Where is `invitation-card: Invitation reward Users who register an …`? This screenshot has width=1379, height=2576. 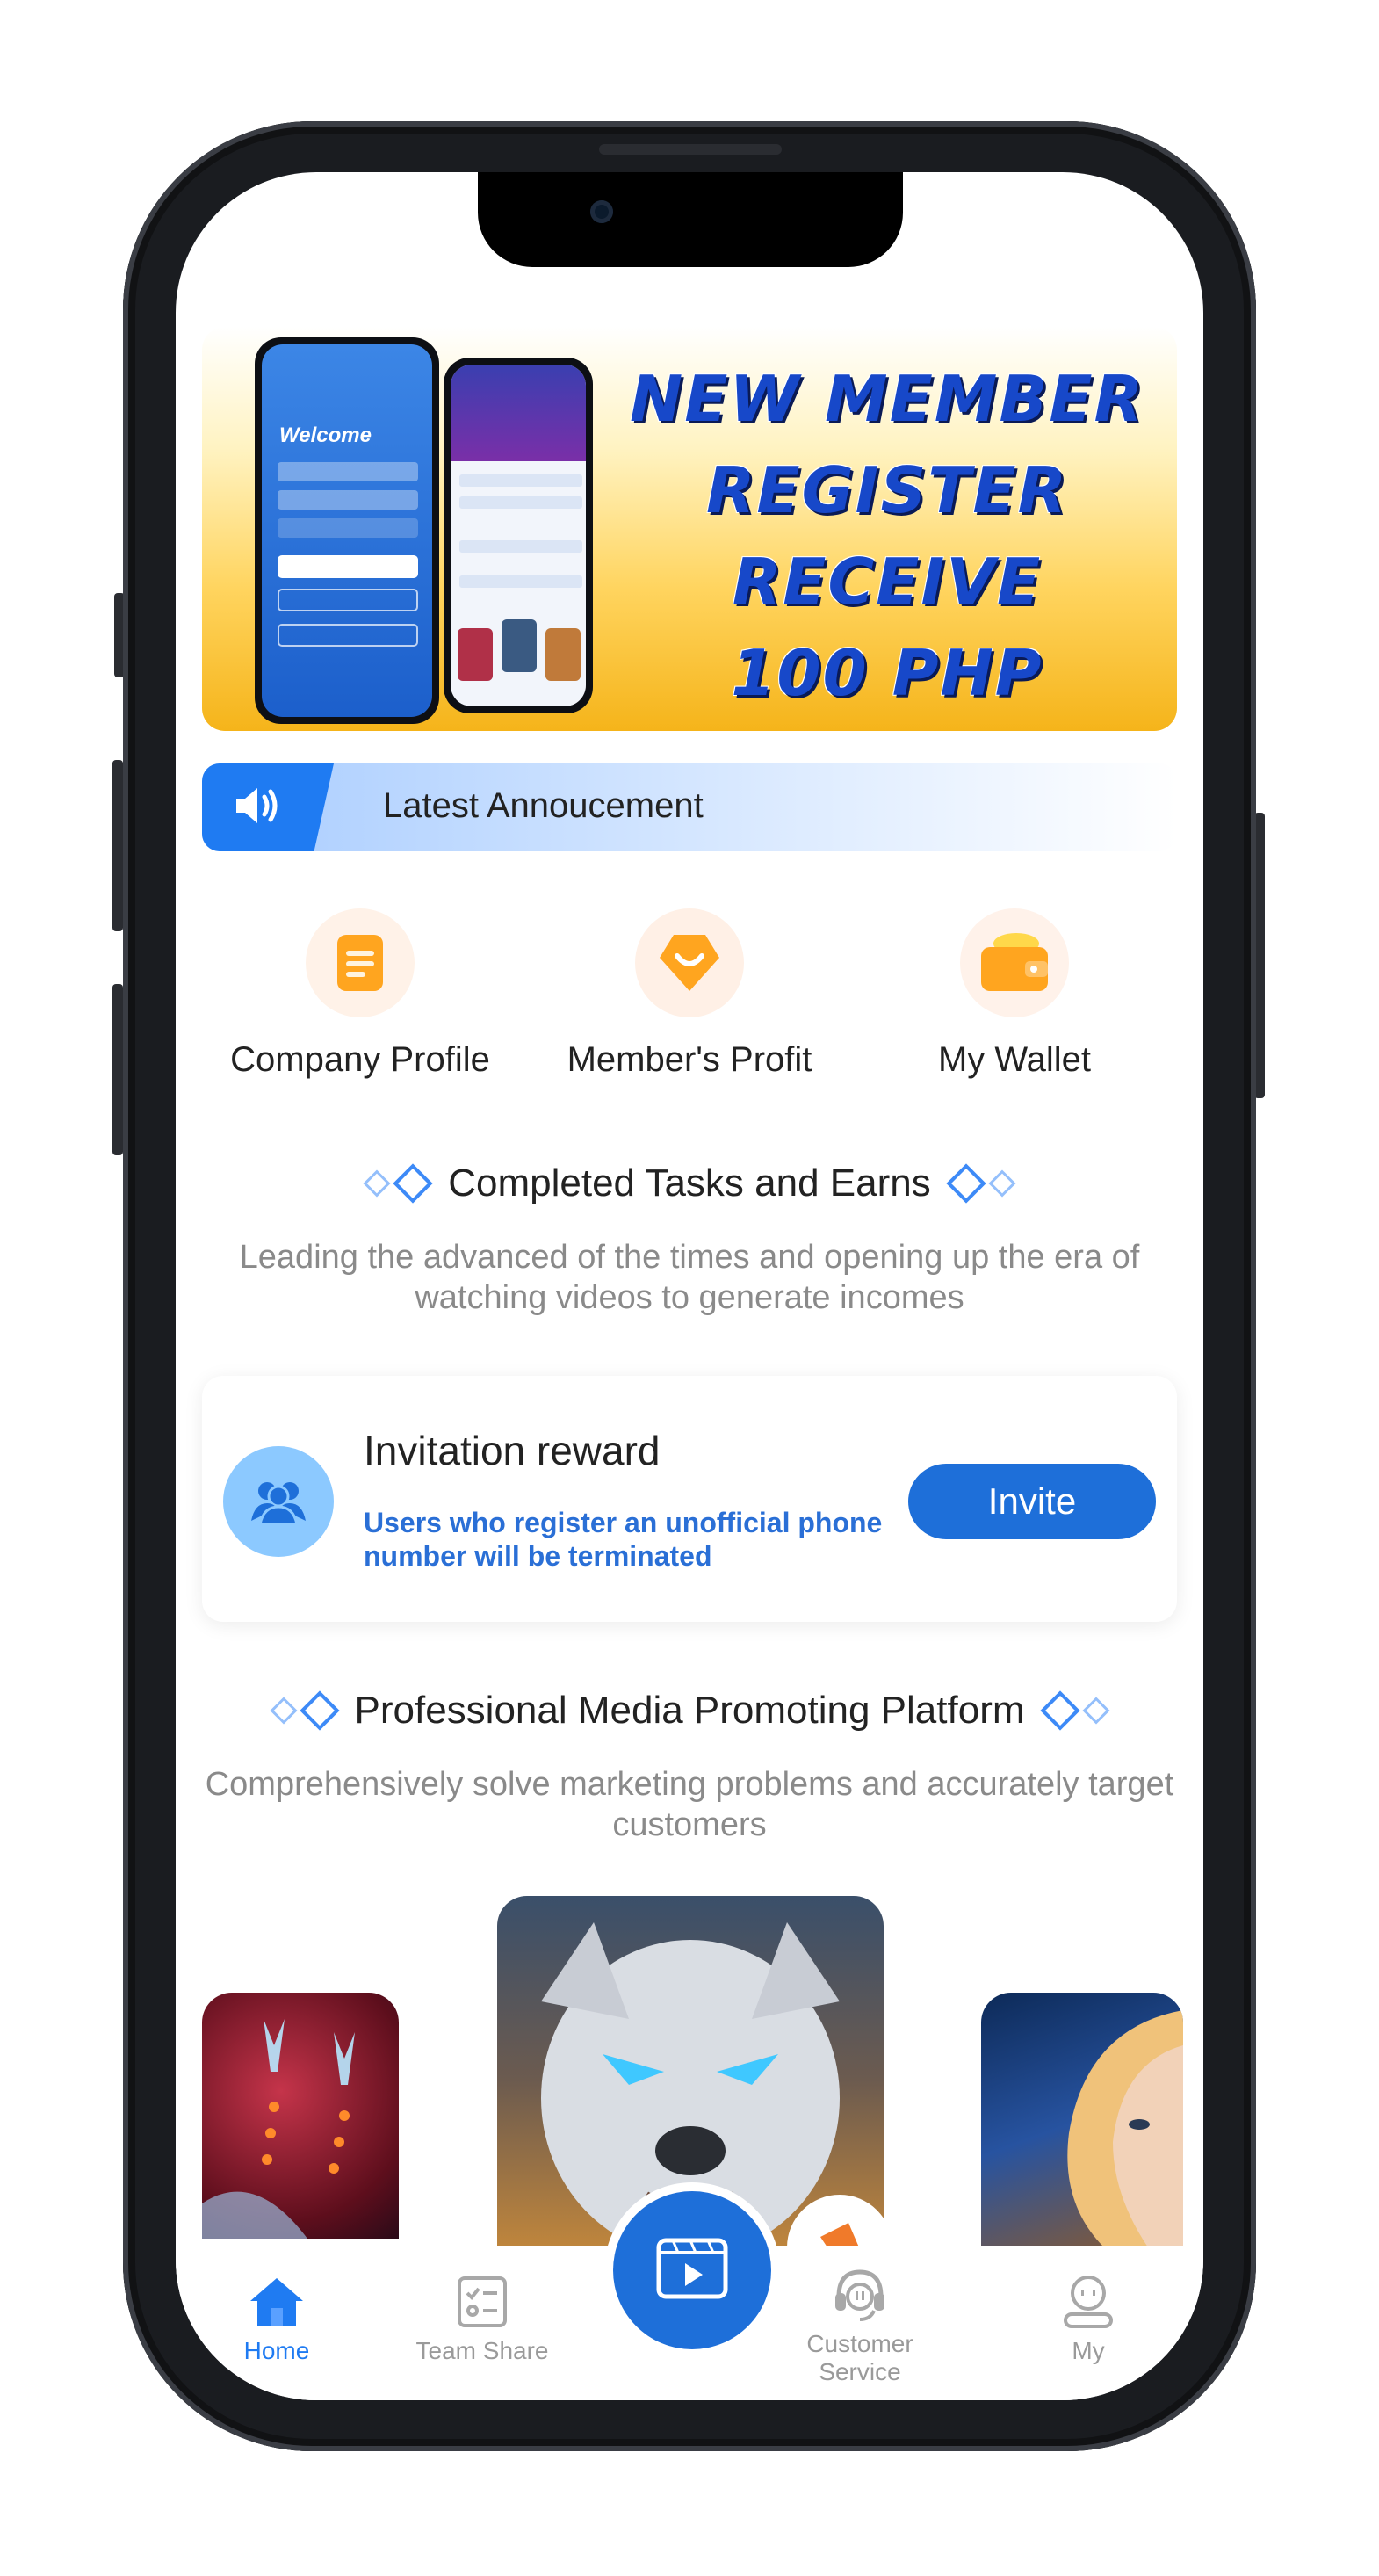
invitation-card: Invitation reward Users who register an … is located at coordinates (689, 1499).